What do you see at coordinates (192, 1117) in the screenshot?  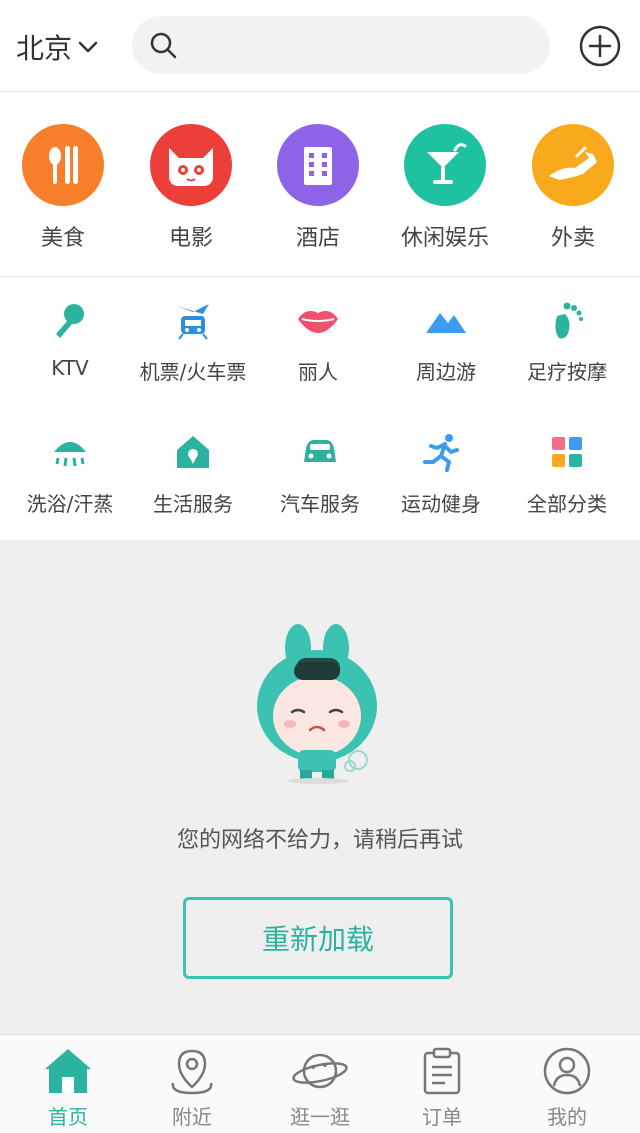 I see `tab-label: 附近` at bounding box center [192, 1117].